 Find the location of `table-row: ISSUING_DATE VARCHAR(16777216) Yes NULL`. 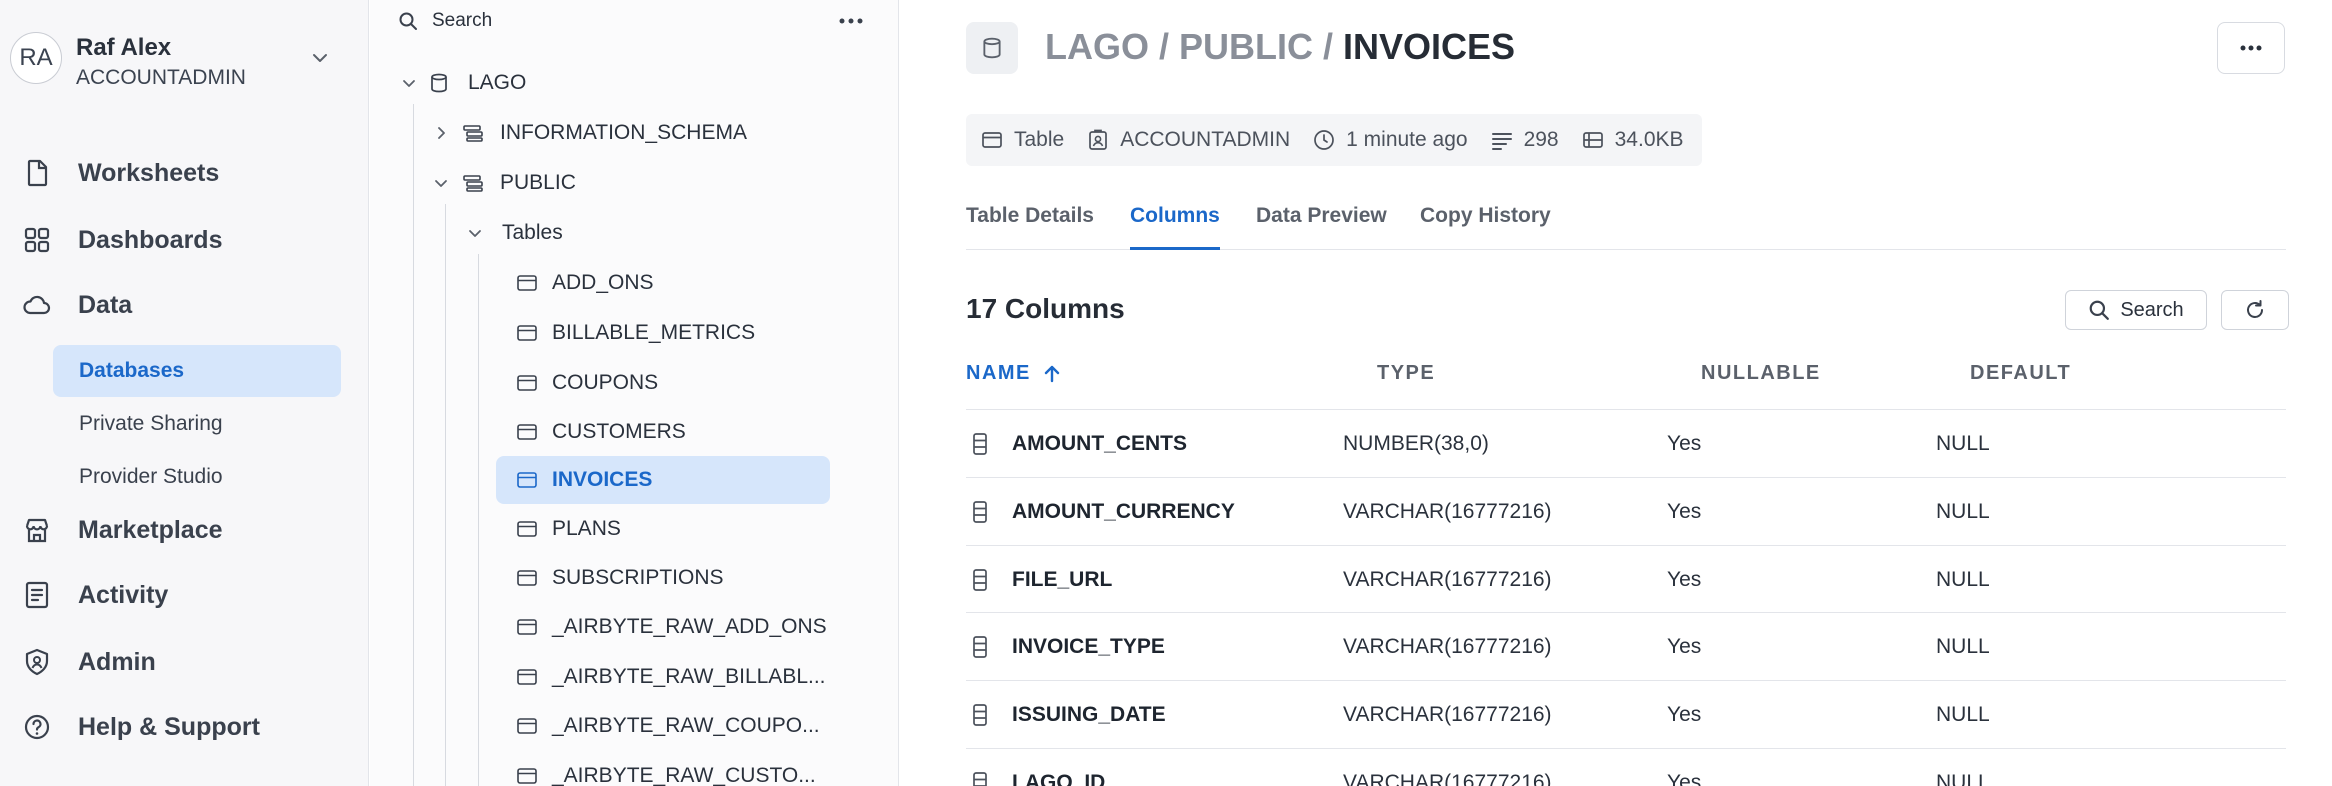

table-row: ISSUING_DATE VARCHAR(16777216) Yes NULL is located at coordinates (1626, 714).